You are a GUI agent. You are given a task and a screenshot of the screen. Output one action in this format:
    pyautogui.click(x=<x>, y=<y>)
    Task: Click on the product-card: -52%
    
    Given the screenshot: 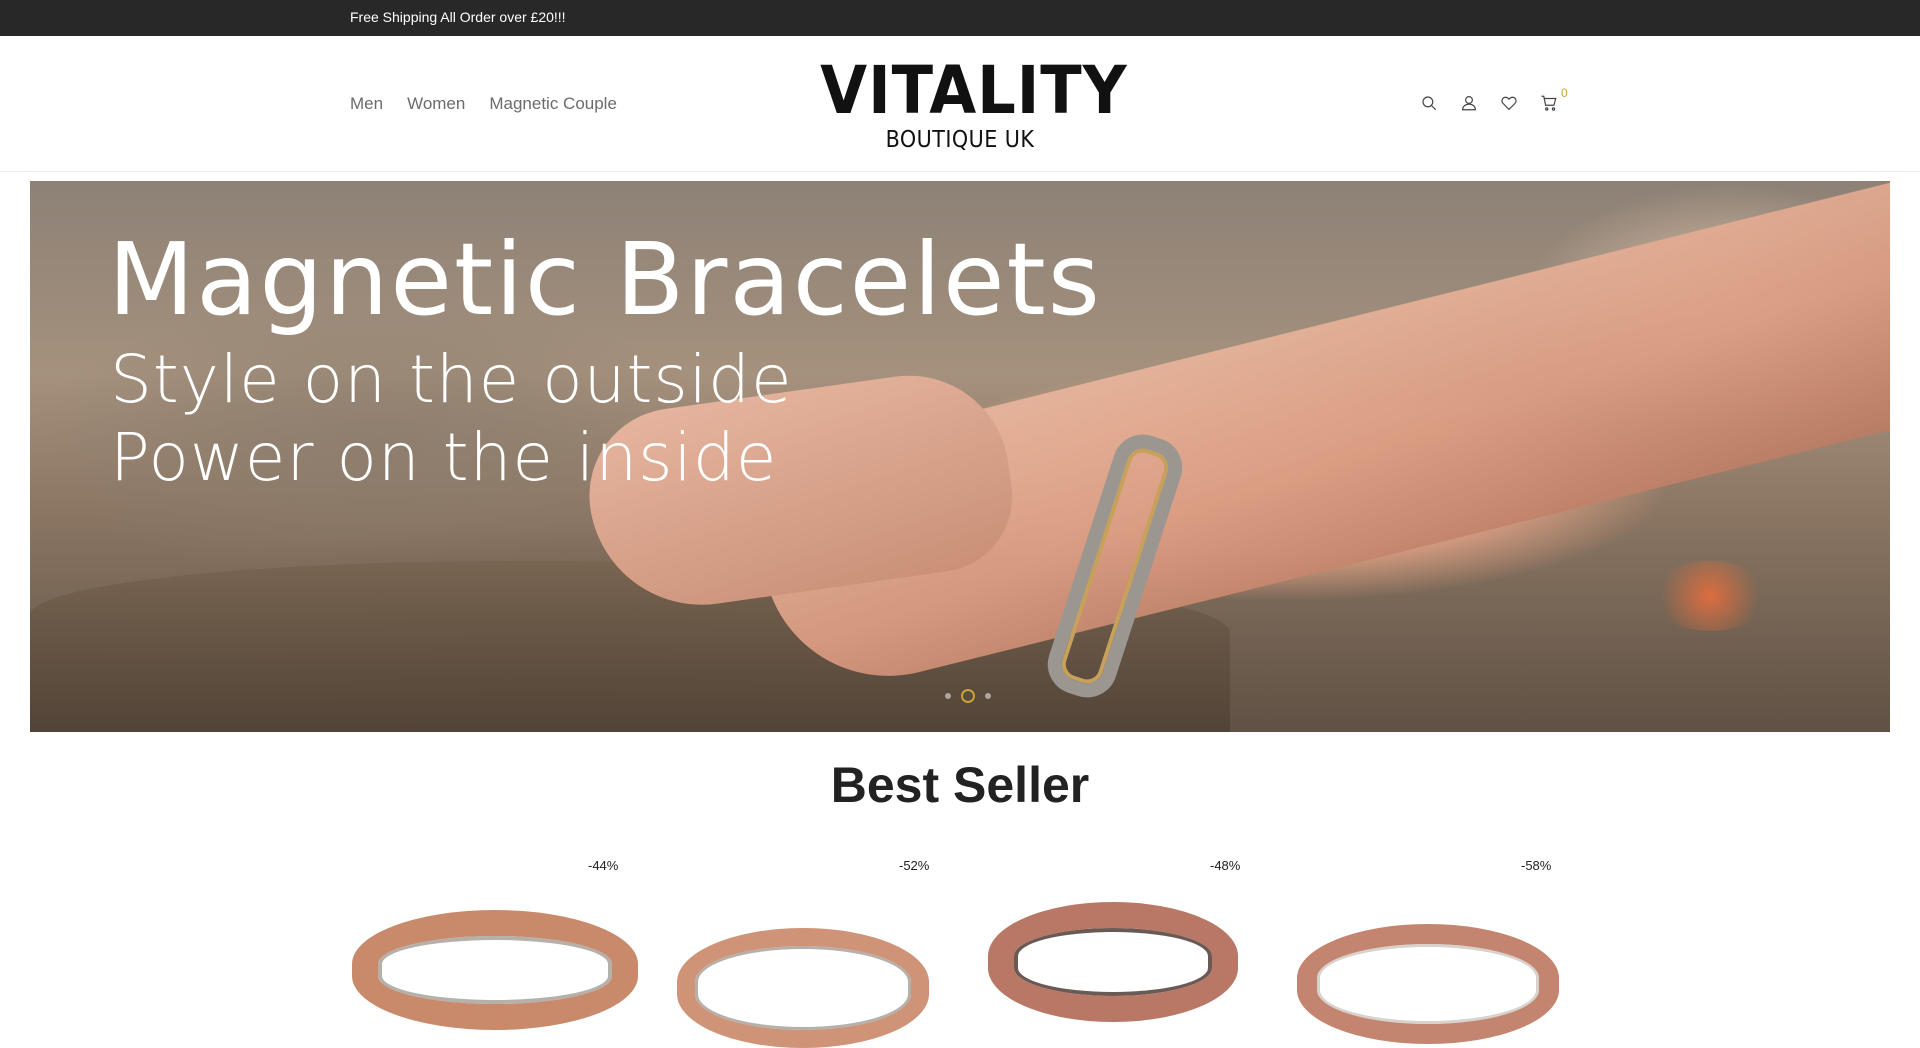 What is the action you would take?
    pyautogui.click(x=806, y=949)
    